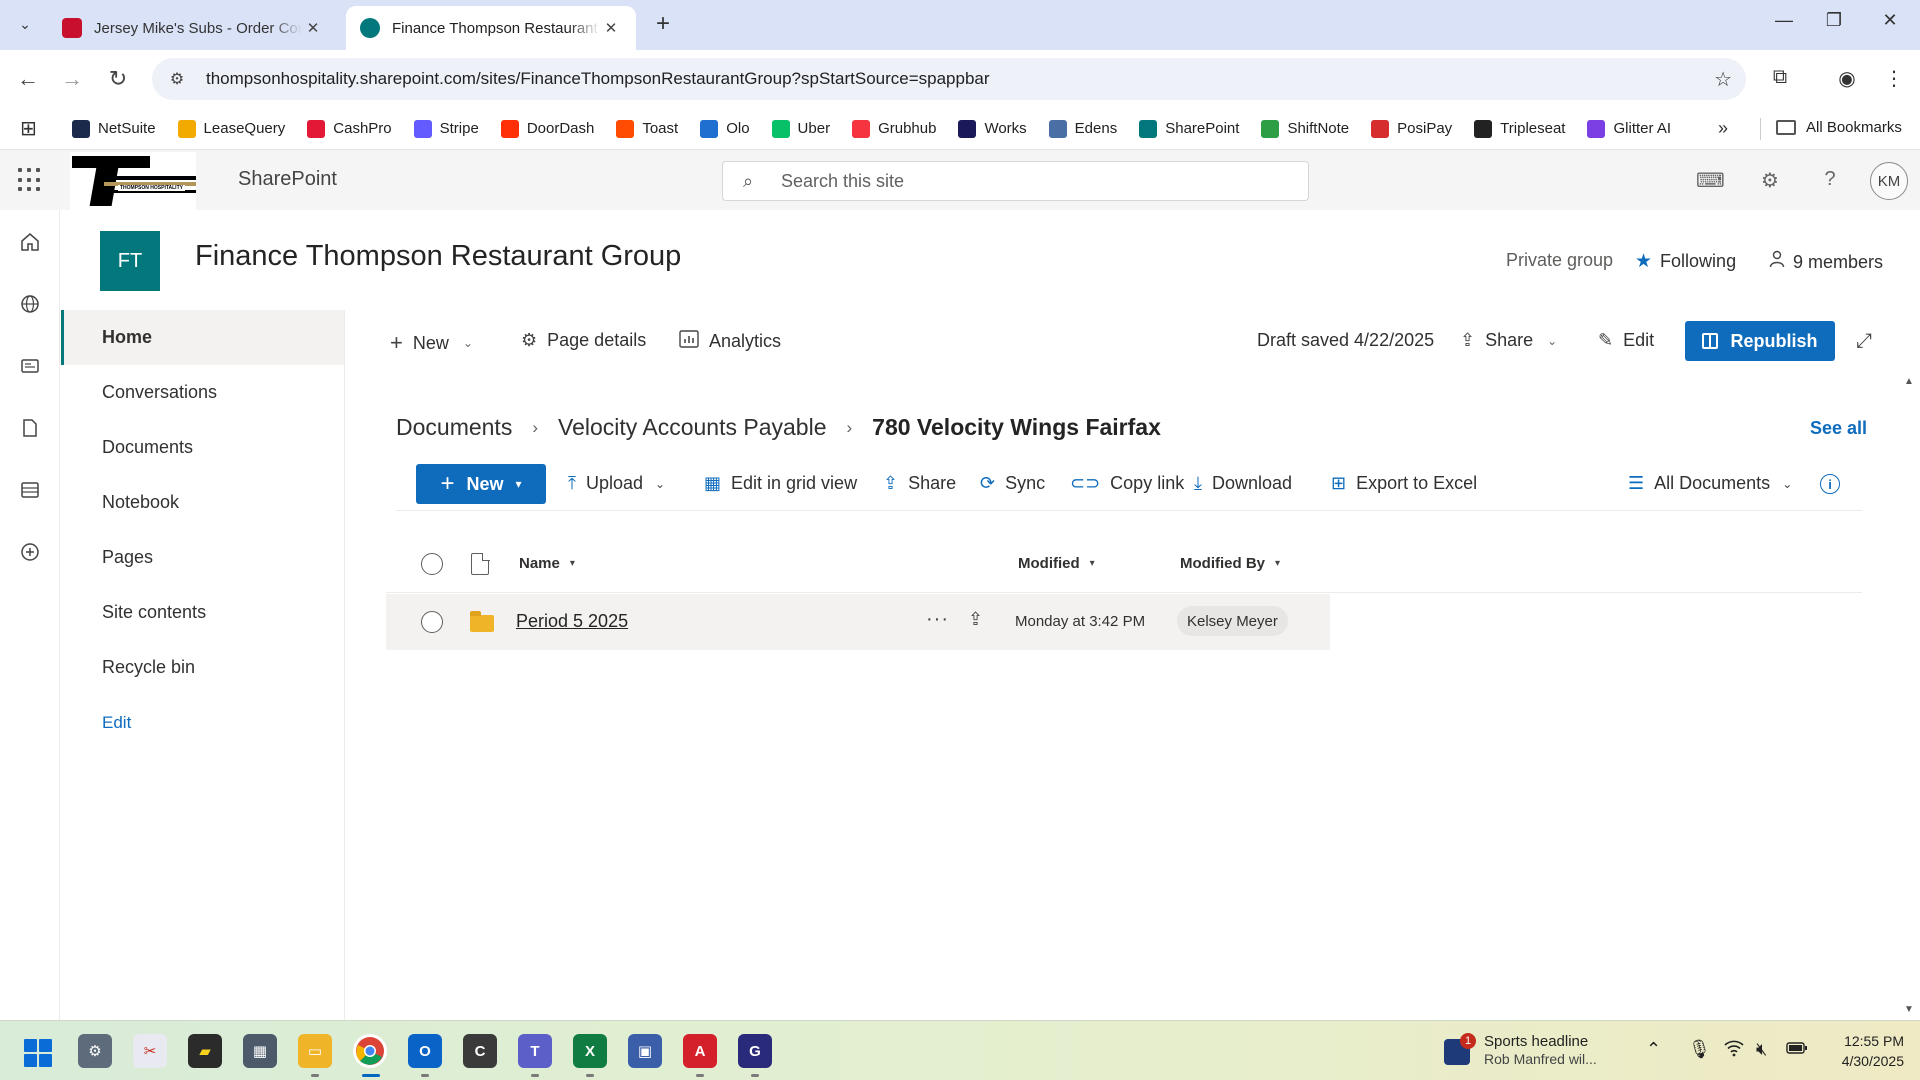 This screenshot has height=1080, width=1920. I want to click on nav-item-recycle-bin: Recycle bin, so click(202, 667).